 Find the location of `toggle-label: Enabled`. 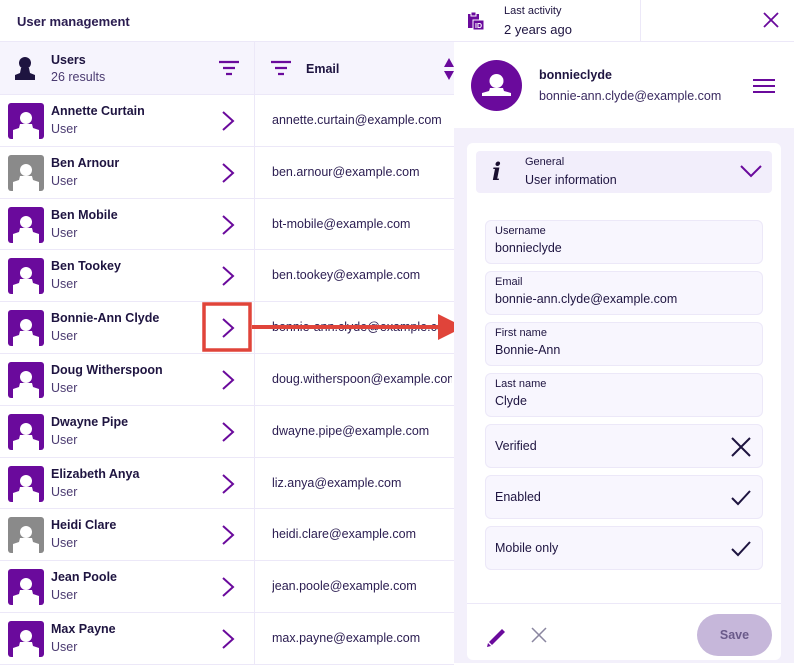

toggle-label: Enabled is located at coordinates (518, 497).